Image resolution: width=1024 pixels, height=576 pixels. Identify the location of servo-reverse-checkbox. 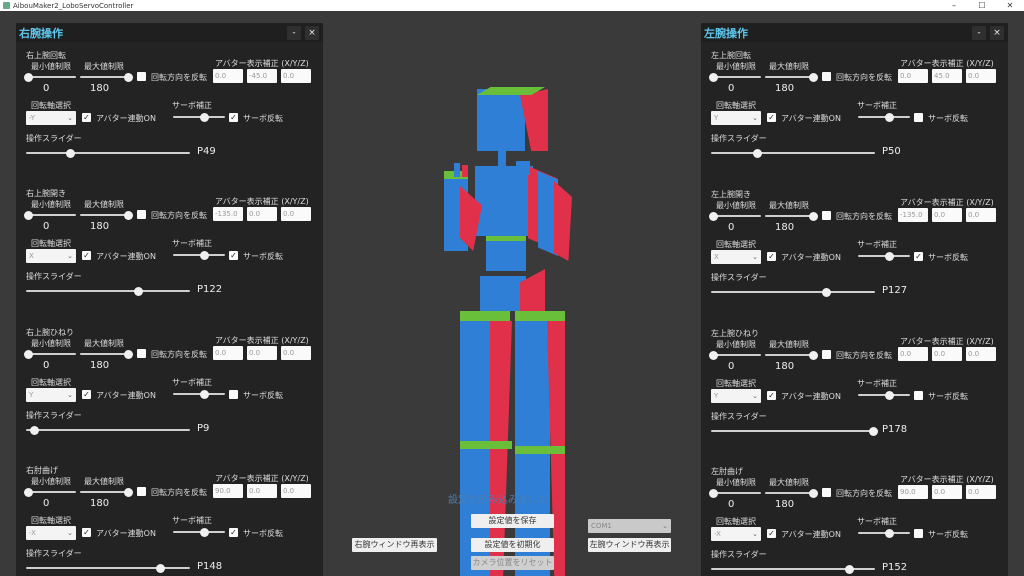
(918, 117).